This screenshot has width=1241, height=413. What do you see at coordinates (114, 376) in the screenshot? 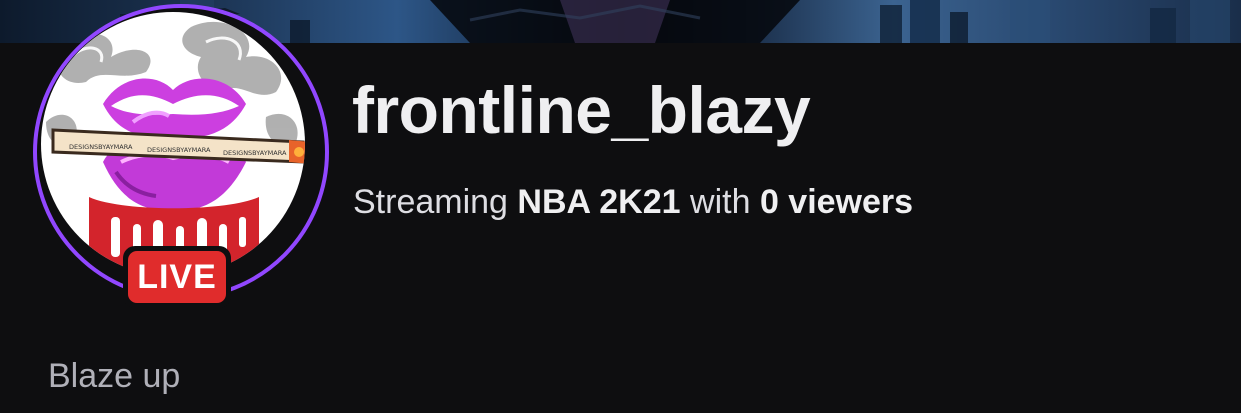
I see `channel-bio: Blaze up` at bounding box center [114, 376].